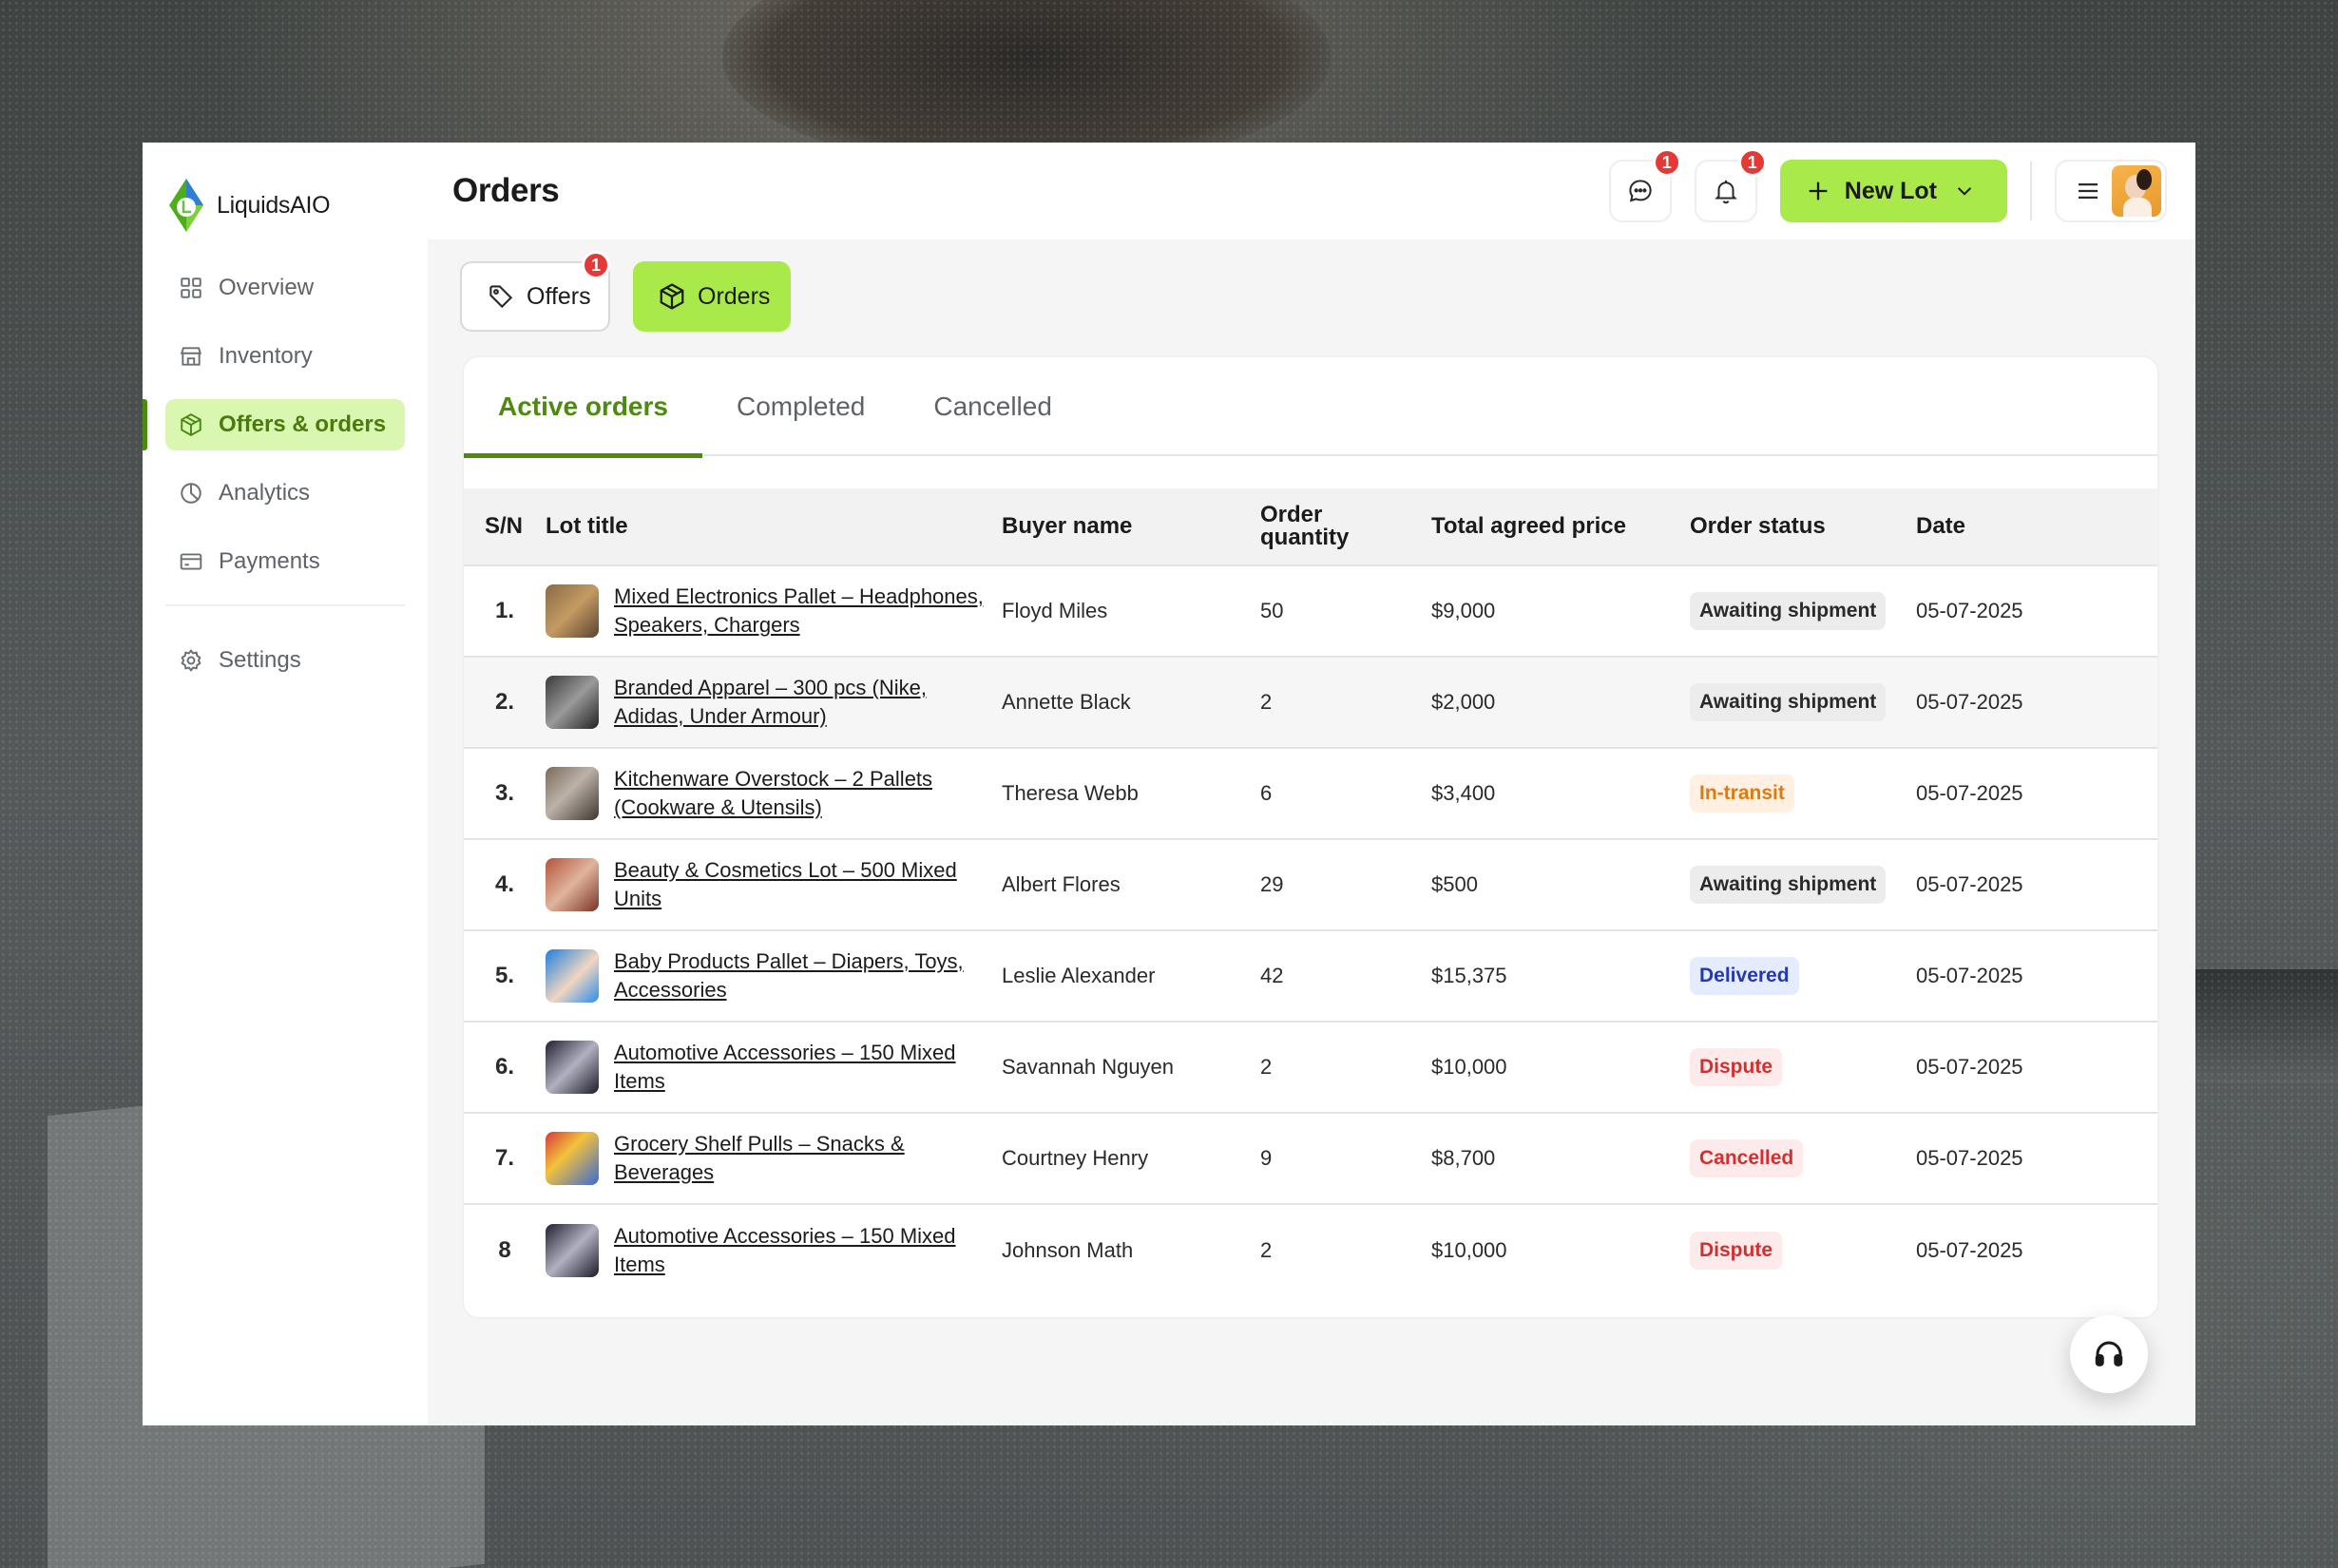 The width and height of the screenshot is (2338, 1568). What do you see at coordinates (799, 885) in the screenshot?
I see `lot-title-link: Beauty & Cosmetics Lot – 500 Mixed Units` at bounding box center [799, 885].